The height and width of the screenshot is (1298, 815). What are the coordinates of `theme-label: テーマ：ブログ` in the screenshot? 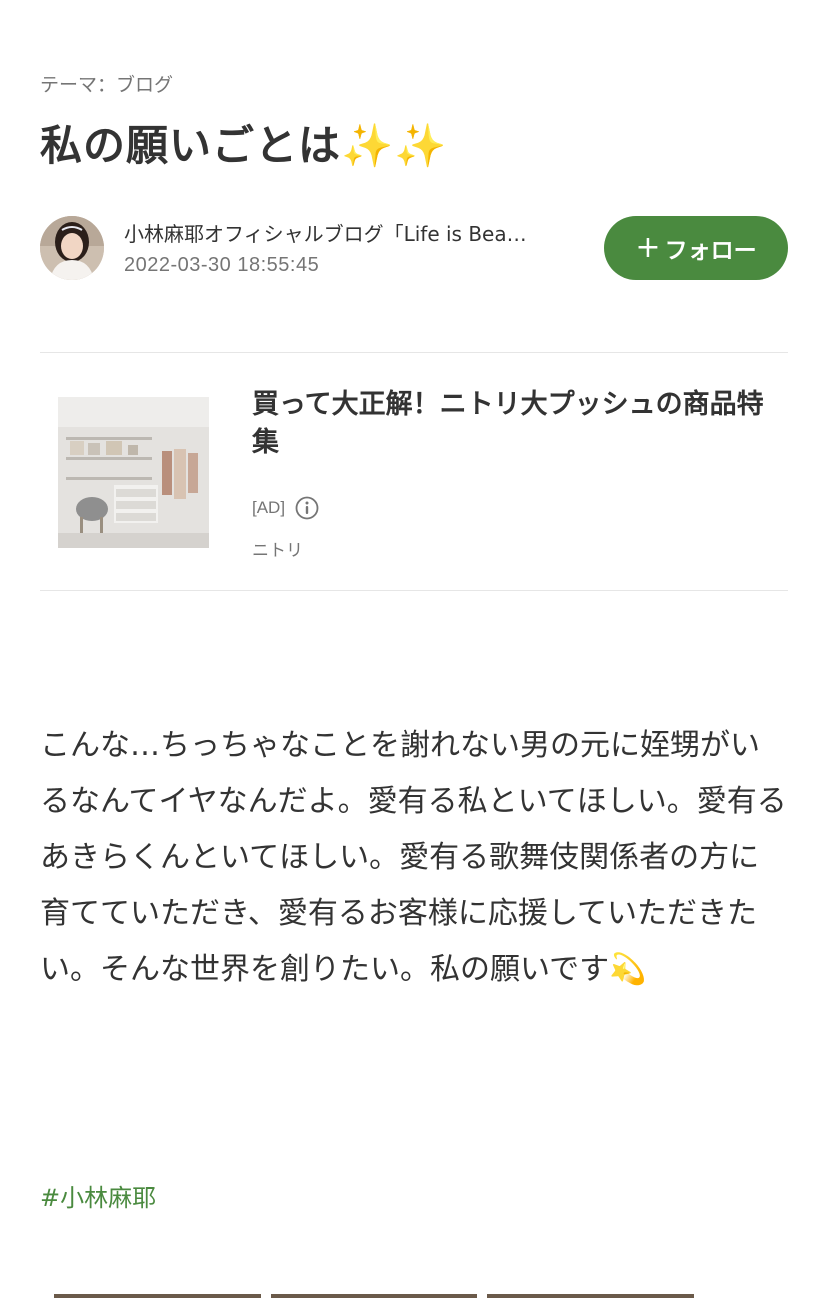 It's located at (106, 83).